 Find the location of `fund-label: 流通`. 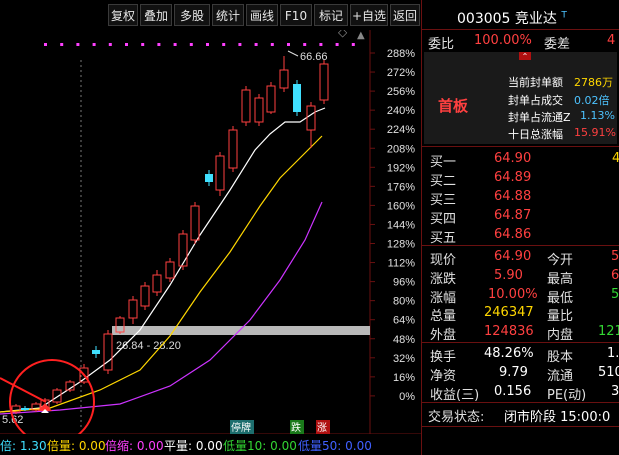

fund-label: 流通 is located at coordinates (560, 376).